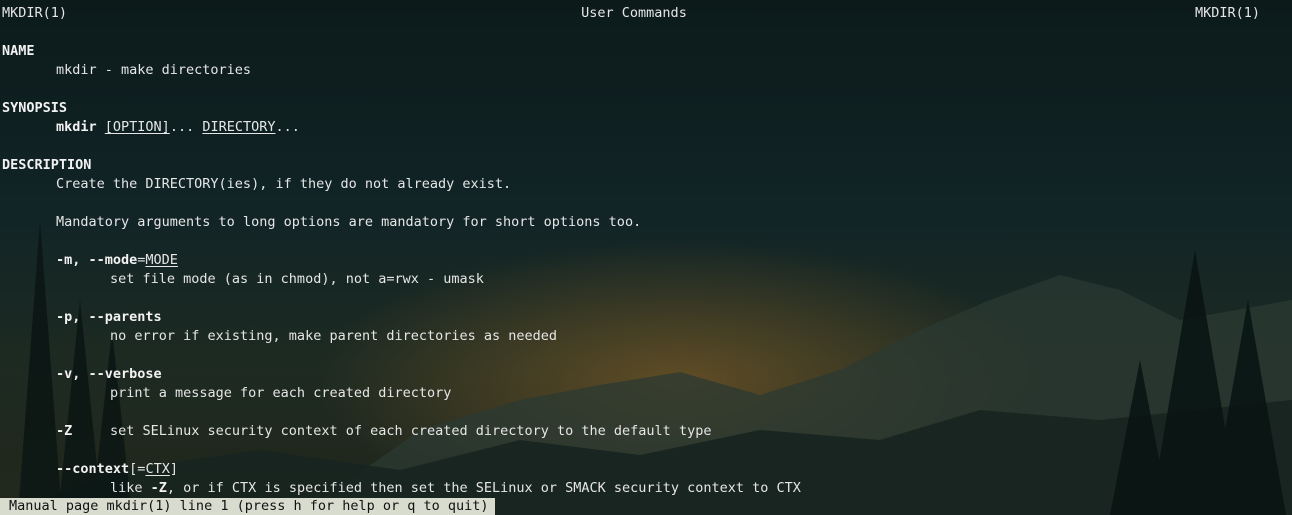 The width and height of the screenshot is (1292, 515). What do you see at coordinates (1227, 13) in the screenshot?
I see `header-right: MKDIR(1)` at bounding box center [1227, 13].